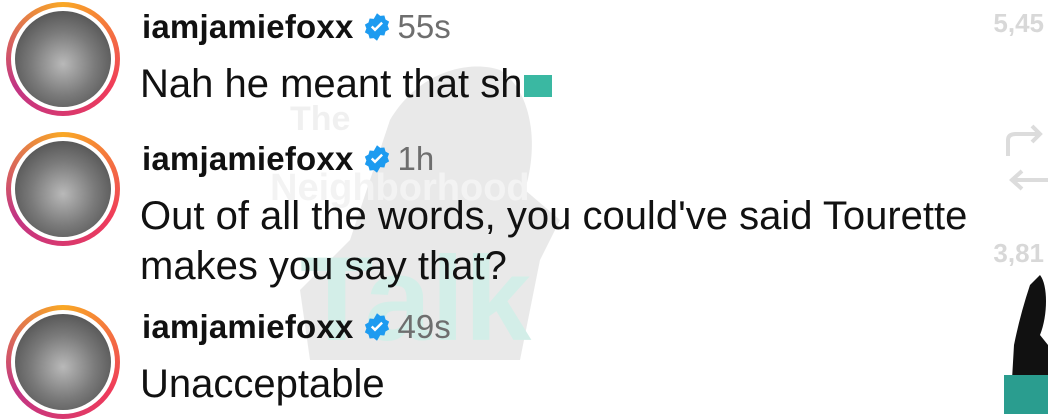 The height and width of the screenshot is (419, 1048). I want to click on comment-time: 49s, so click(424, 326).